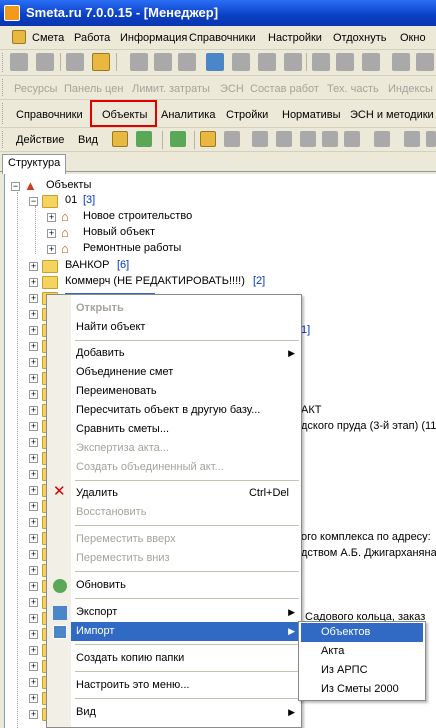 Image resolution: width=436 pixels, height=728 pixels. Describe the element at coordinates (186, 539) in the screenshot. I see `menu-item-move-up: Переместить вверх` at that location.